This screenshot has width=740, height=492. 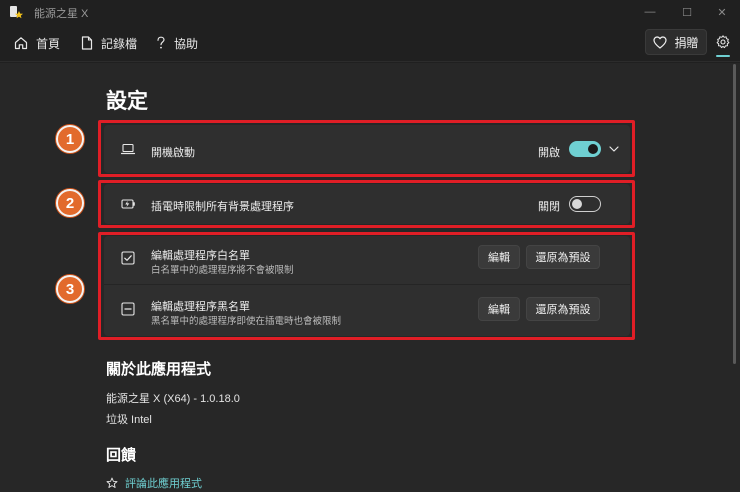 I want to click on close-button: ✕, so click(x=722, y=12).